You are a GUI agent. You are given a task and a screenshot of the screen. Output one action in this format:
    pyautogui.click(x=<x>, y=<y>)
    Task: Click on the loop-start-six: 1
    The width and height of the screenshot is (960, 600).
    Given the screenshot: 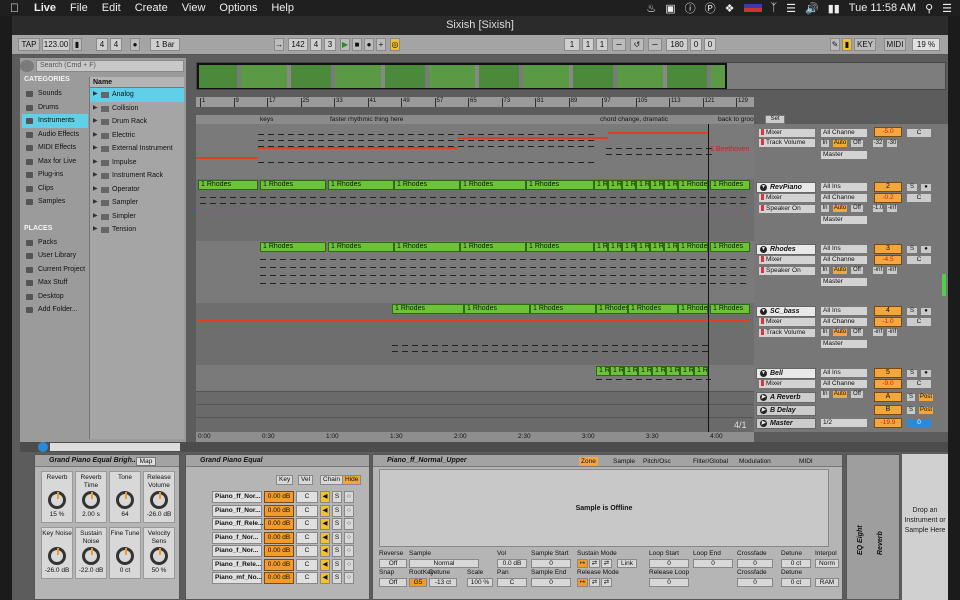 What is the action you would take?
    pyautogui.click(x=602, y=44)
    